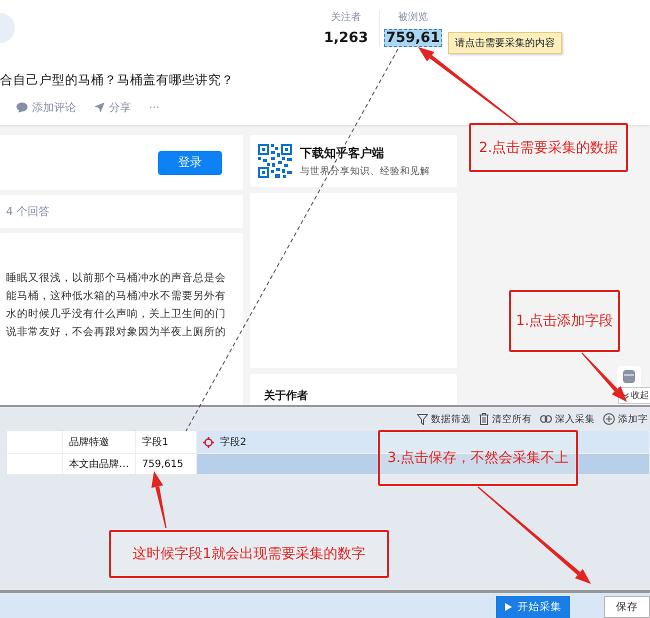  What do you see at coordinates (346, 38) in the screenshot?
I see `stat-value: 1,263` at bounding box center [346, 38].